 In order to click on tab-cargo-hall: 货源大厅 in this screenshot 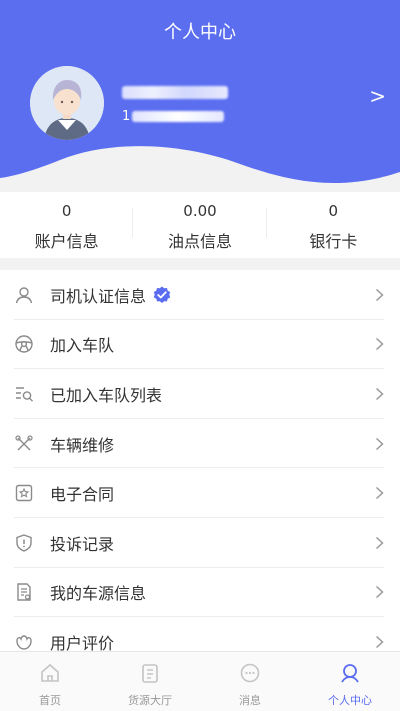, I will do `click(150, 681)`.